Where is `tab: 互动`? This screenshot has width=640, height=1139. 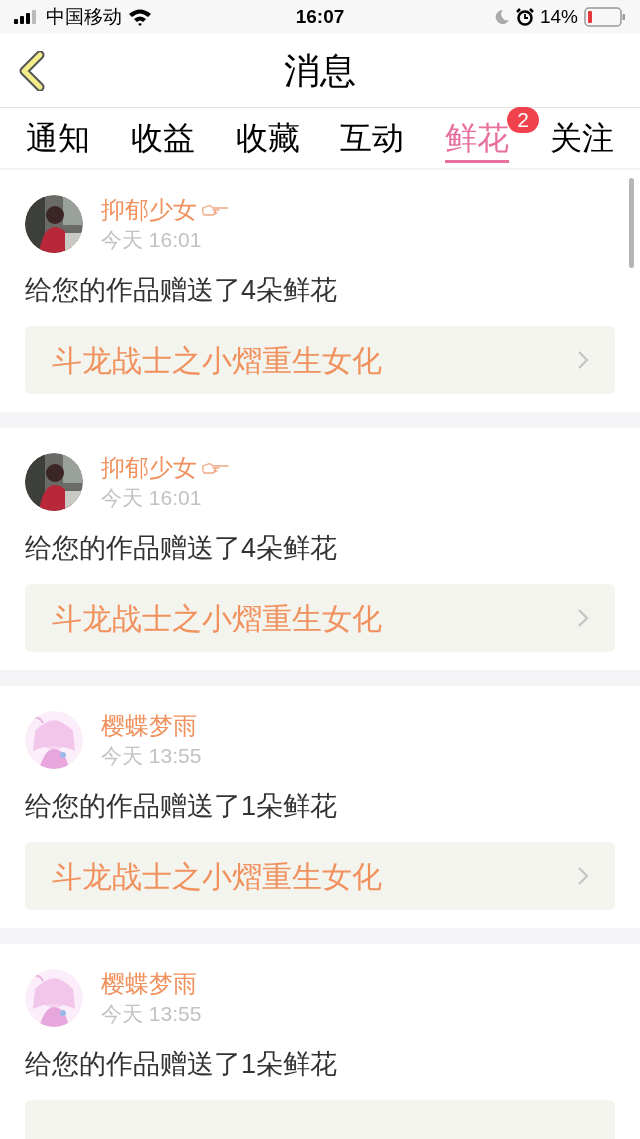
tab: 互动 is located at coordinates (372, 140).